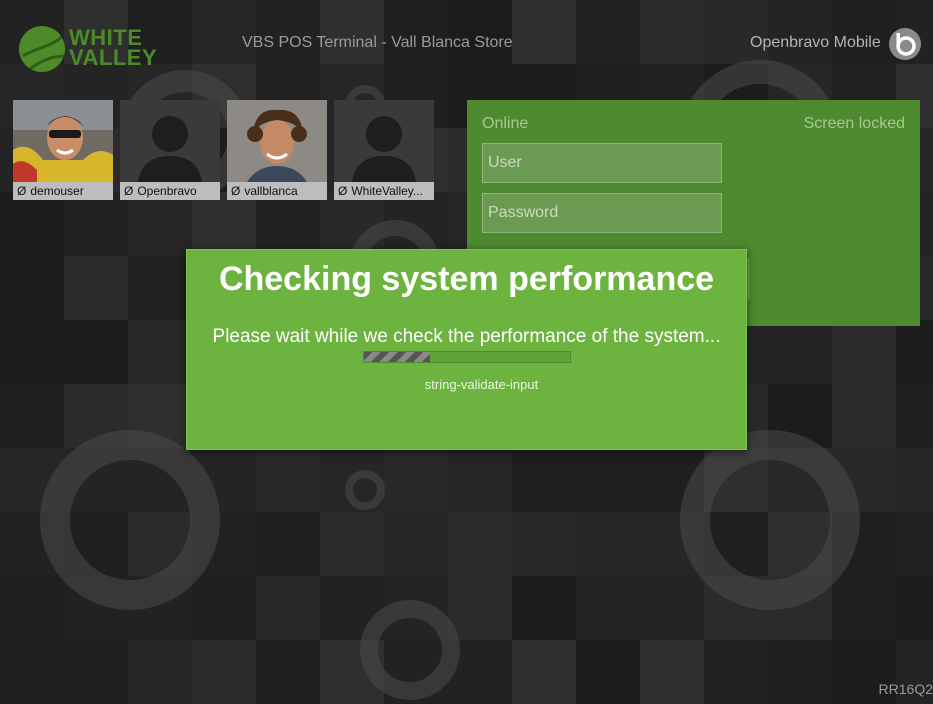  I want to click on username-input, so click(602, 163).